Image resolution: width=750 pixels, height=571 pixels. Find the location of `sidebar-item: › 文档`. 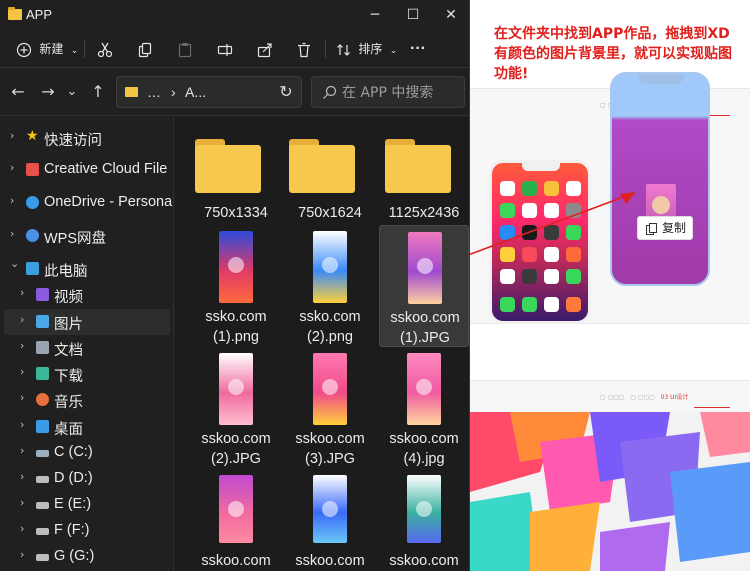

sidebar-item: › 文档 is located at coordinates (86, 348).